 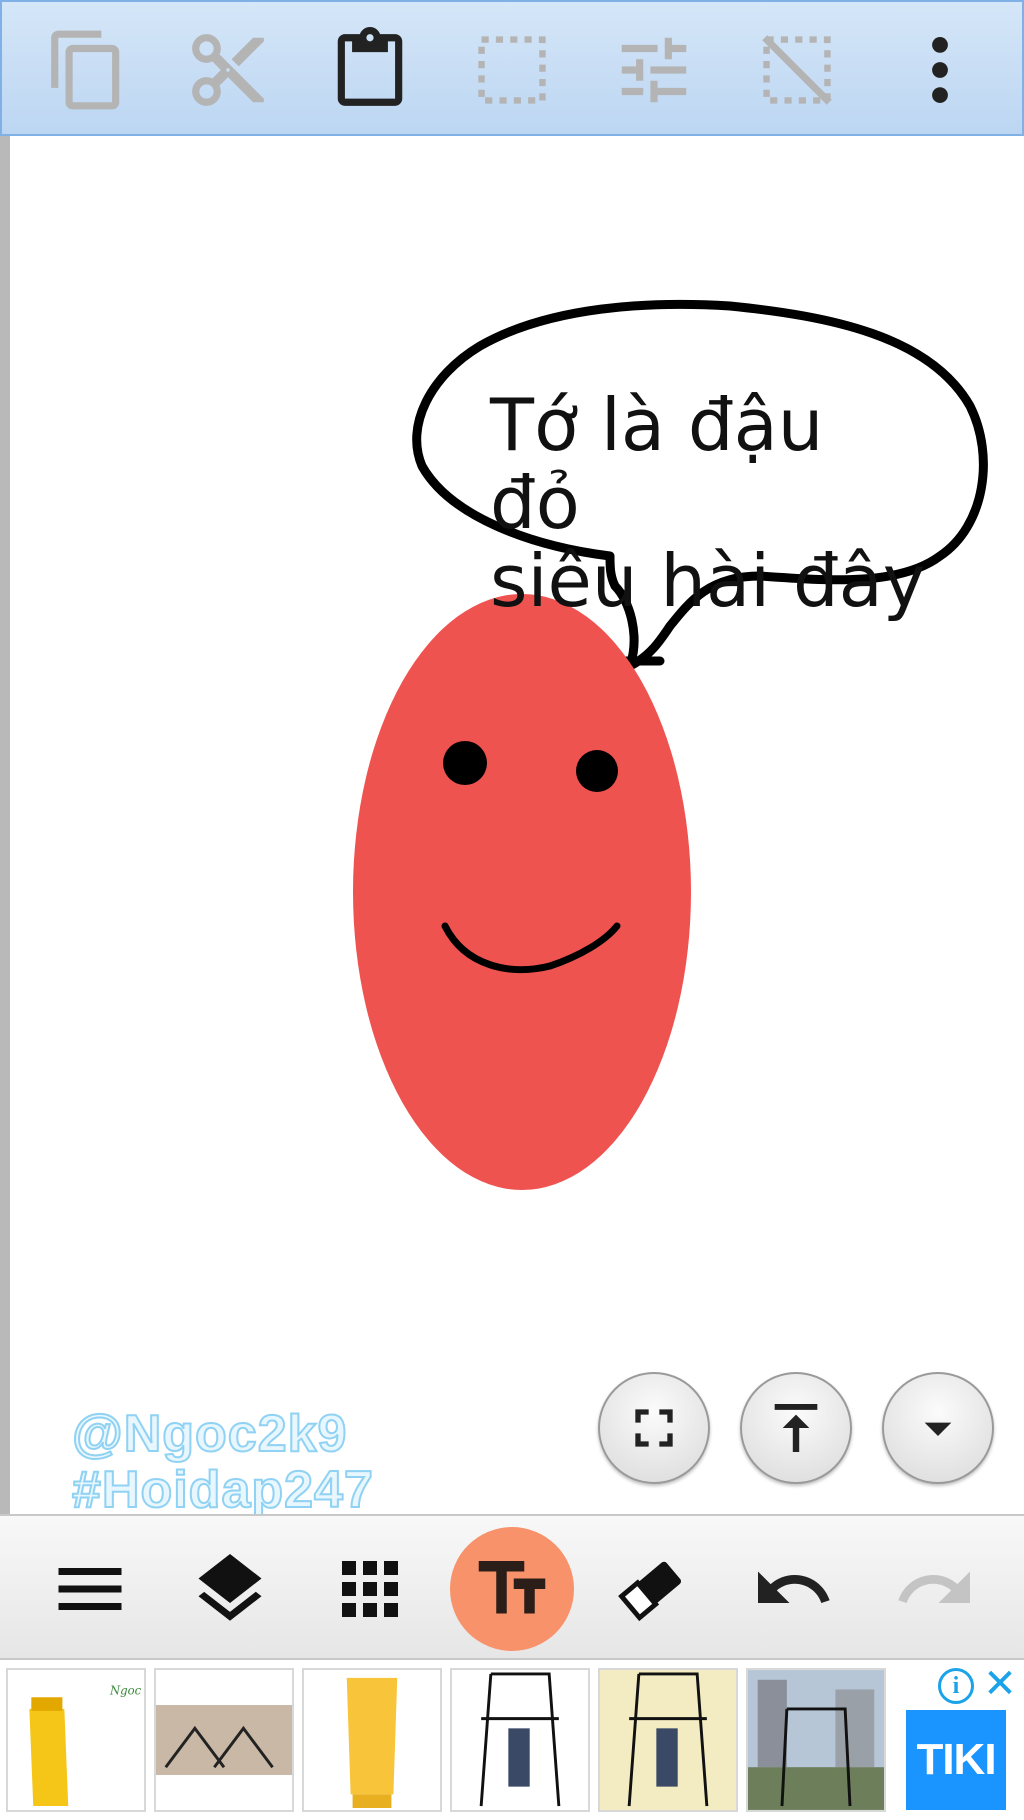 I want to click on more-vert-icon, so click(x=940, y=70).